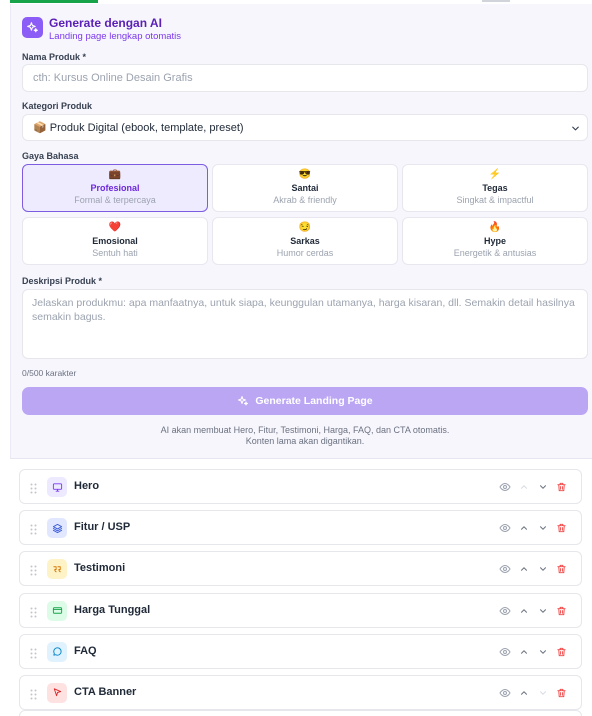 The width and height of the screenshot is (592, 716). I want to click on tone-option-sarkas: 😏 Sarkas Humor cerdas, so click(305, 241).